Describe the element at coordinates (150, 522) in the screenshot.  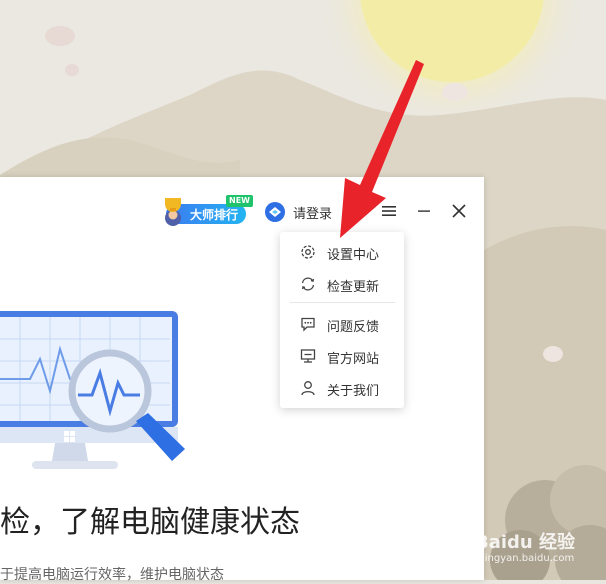
I see `page-headline: 检，了解电脑健康状态` at that location.